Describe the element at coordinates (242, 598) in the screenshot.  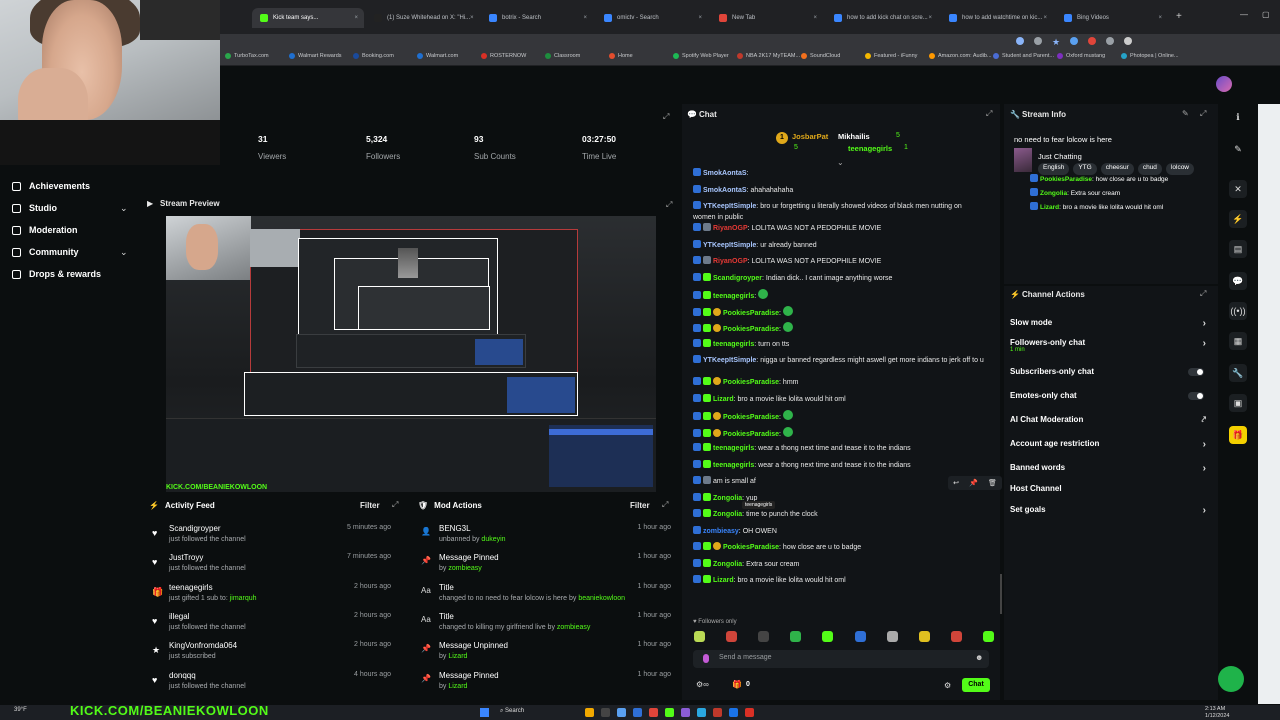
I see `activity-recipient: jimarquh` at that location.